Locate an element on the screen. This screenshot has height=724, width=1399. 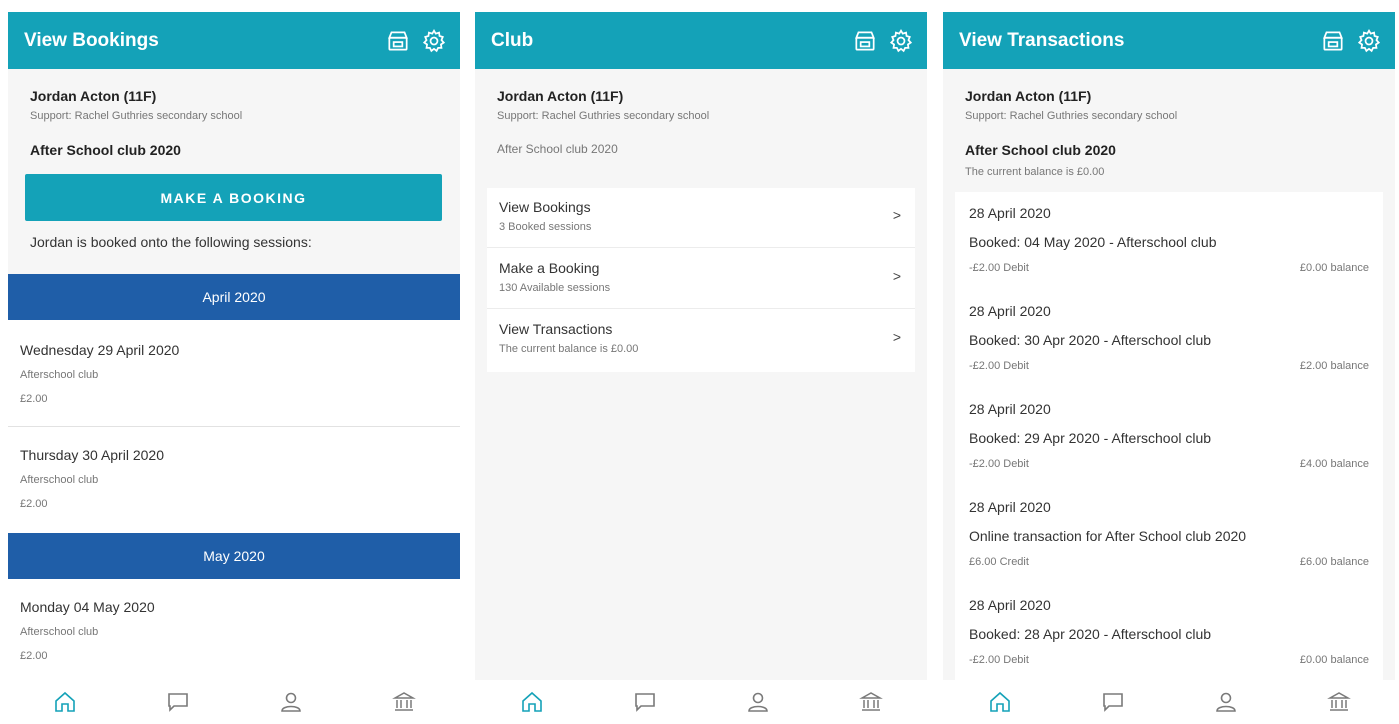
session-date: Thursday 30 April 2020 is located at coordinates (92, 455).